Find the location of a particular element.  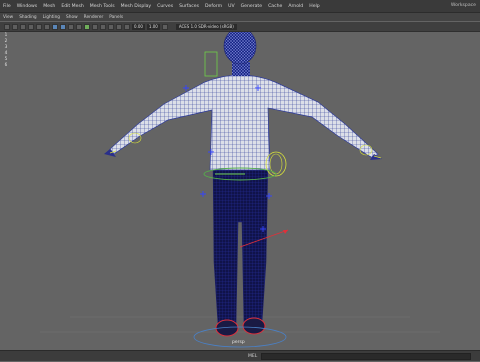

smooth-shade-button is located at coordinates (63, 26).